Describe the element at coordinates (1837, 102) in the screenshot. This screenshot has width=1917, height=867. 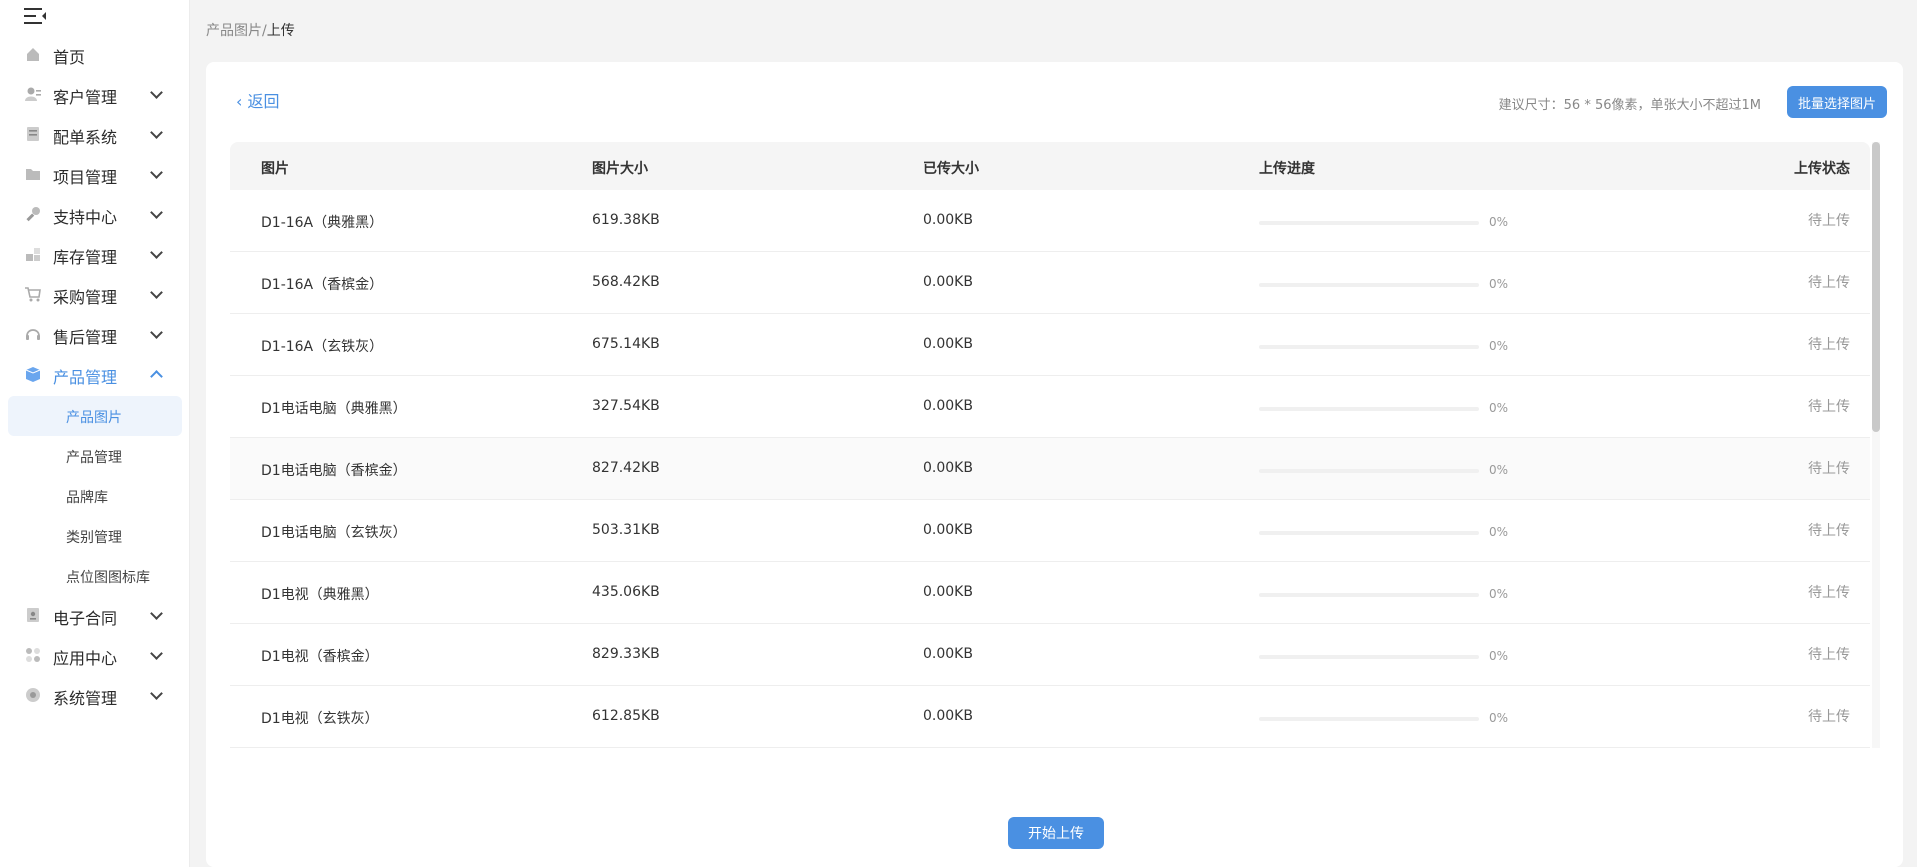
I see `batch-select-button: 批量选择图片` at that location.